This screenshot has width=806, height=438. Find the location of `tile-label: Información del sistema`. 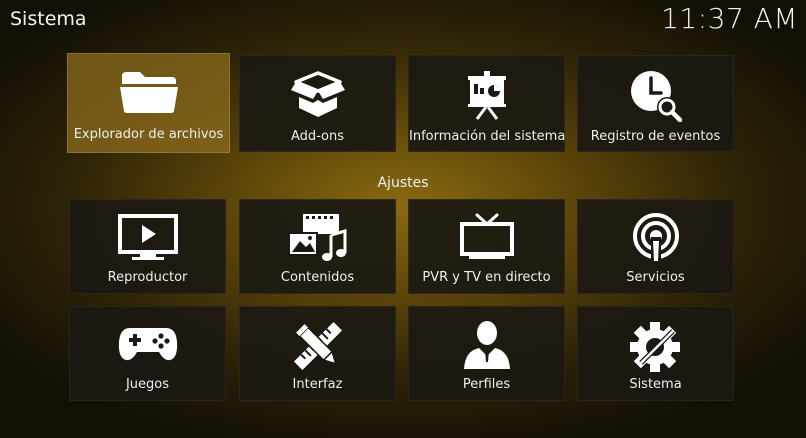

tile-label: Información del sistema is located at coordinates (487, 136).